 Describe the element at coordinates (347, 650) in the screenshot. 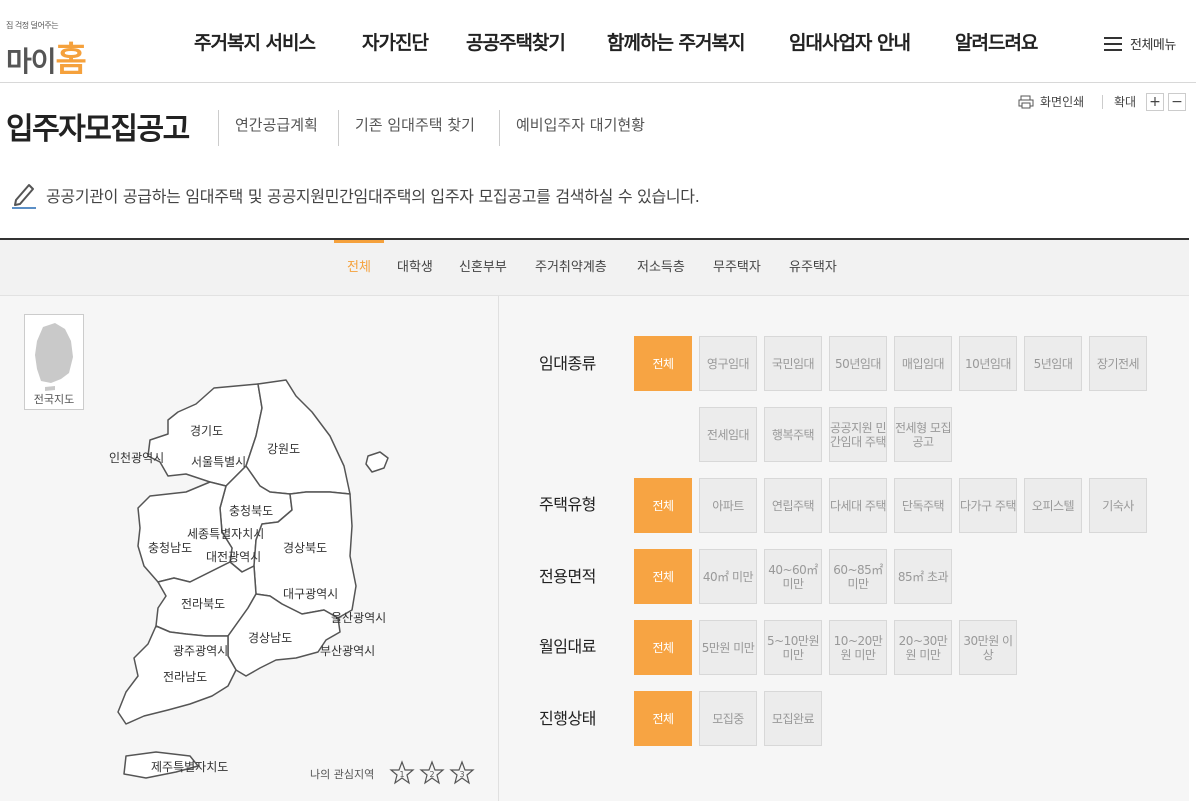

I see `region-busan: 부산광역시` at that location.